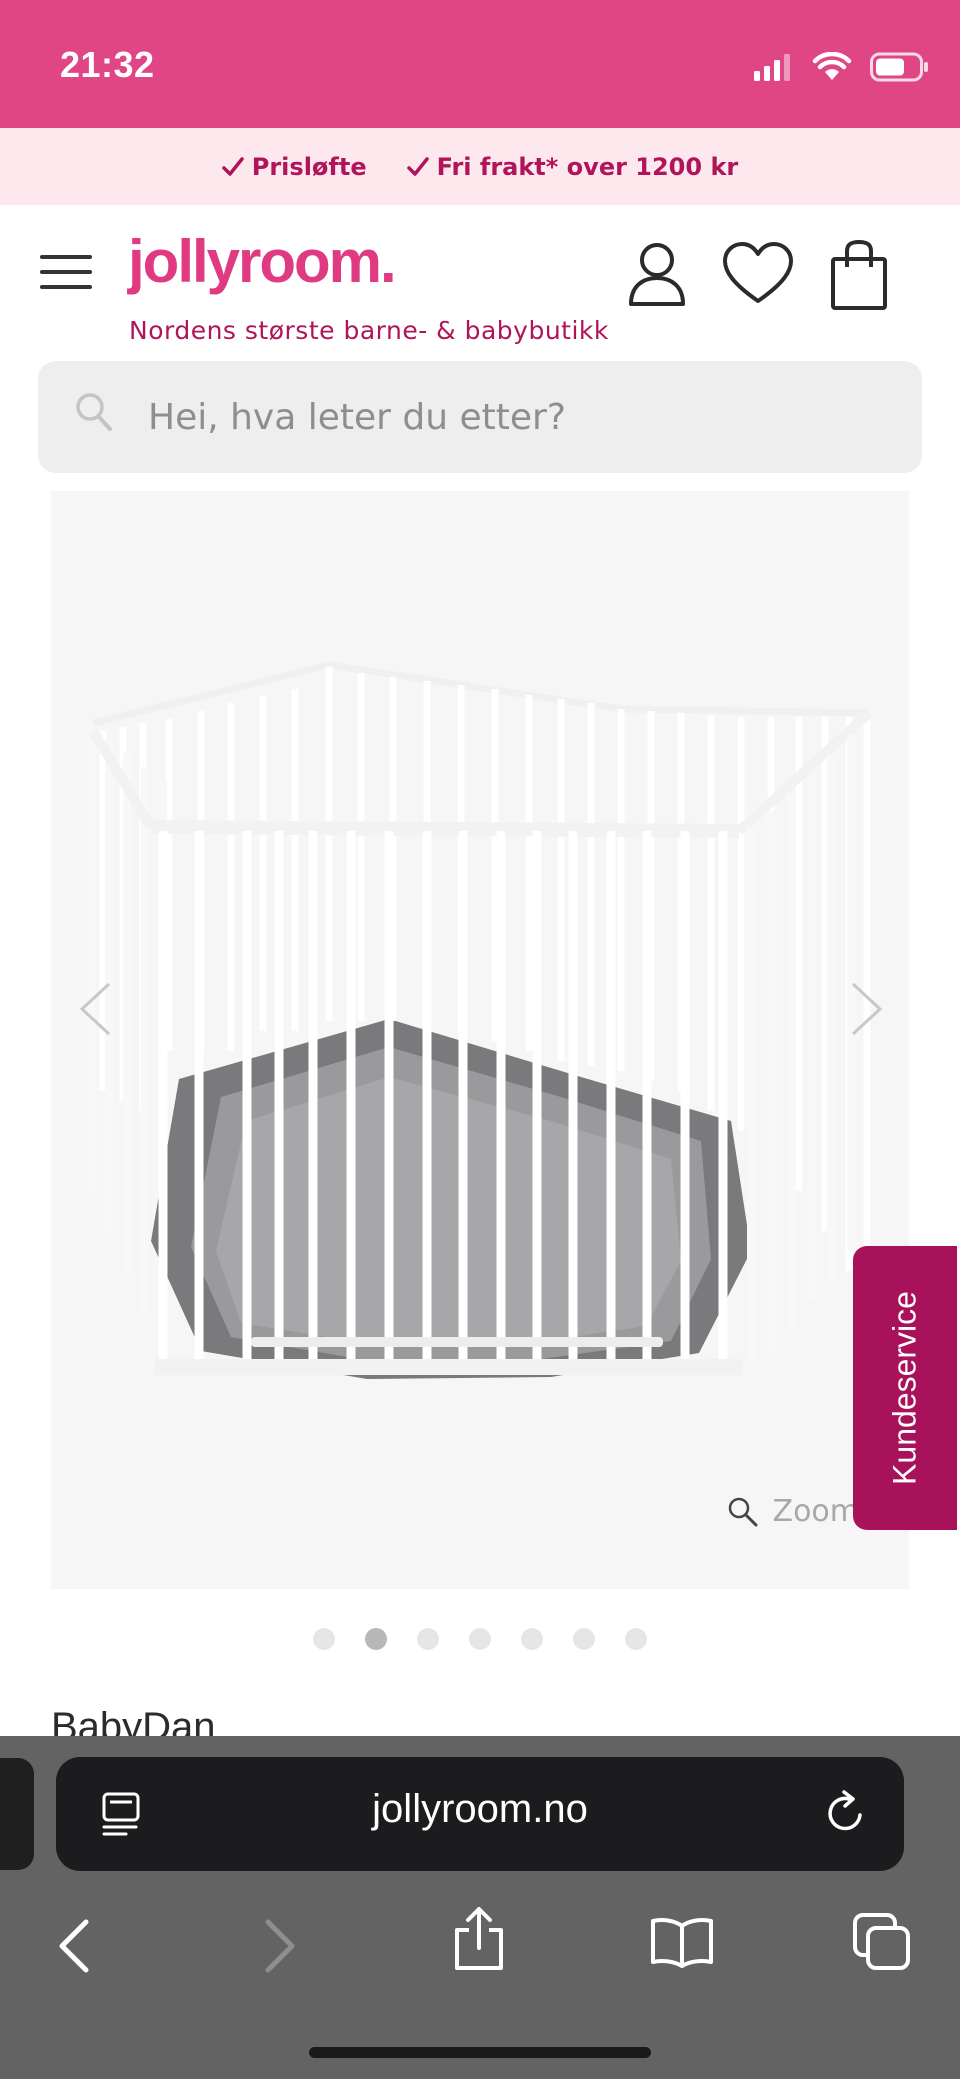 The image size is (960, 2079). I want to click on search-input, so click(498, 417).